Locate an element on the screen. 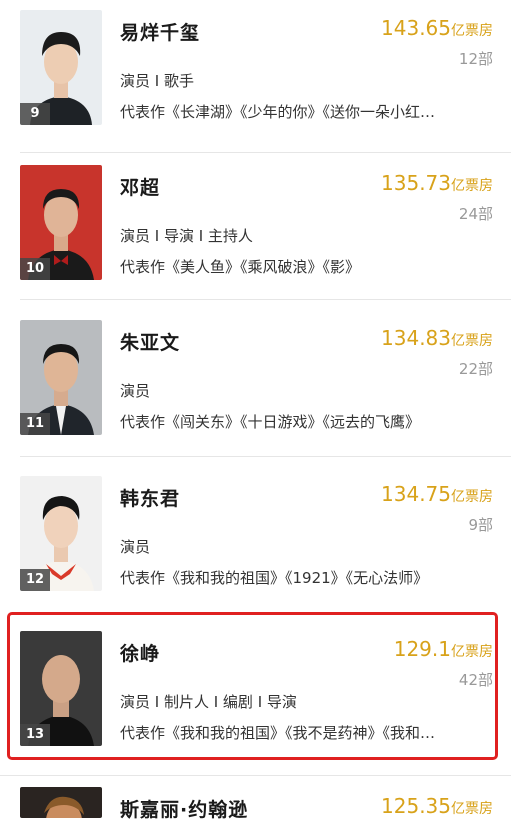 Image resolution: width=511 pixels, height=822 pixels. actor-name: 韩东君 is located at coordinates (150, 497).